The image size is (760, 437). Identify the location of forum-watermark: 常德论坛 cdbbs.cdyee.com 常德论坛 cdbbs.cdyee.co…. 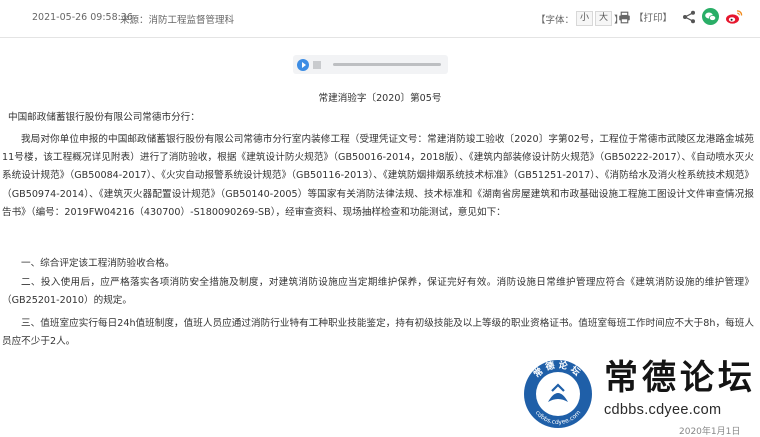
(641, 393).